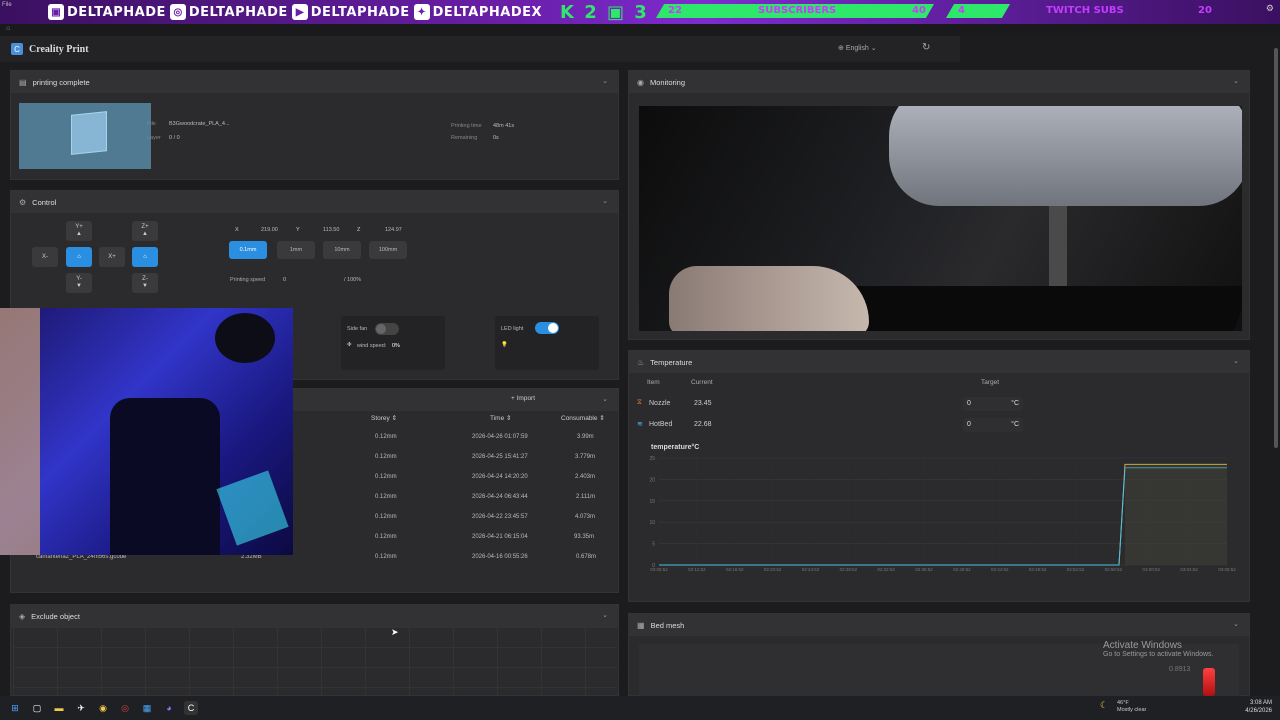 The width and height of the screenshot is (1280, 720). What do you see at coordinates (145, 286) in the screenshot?
I see `arrow-down-icon: ▼` at bounding box center [145, 286].